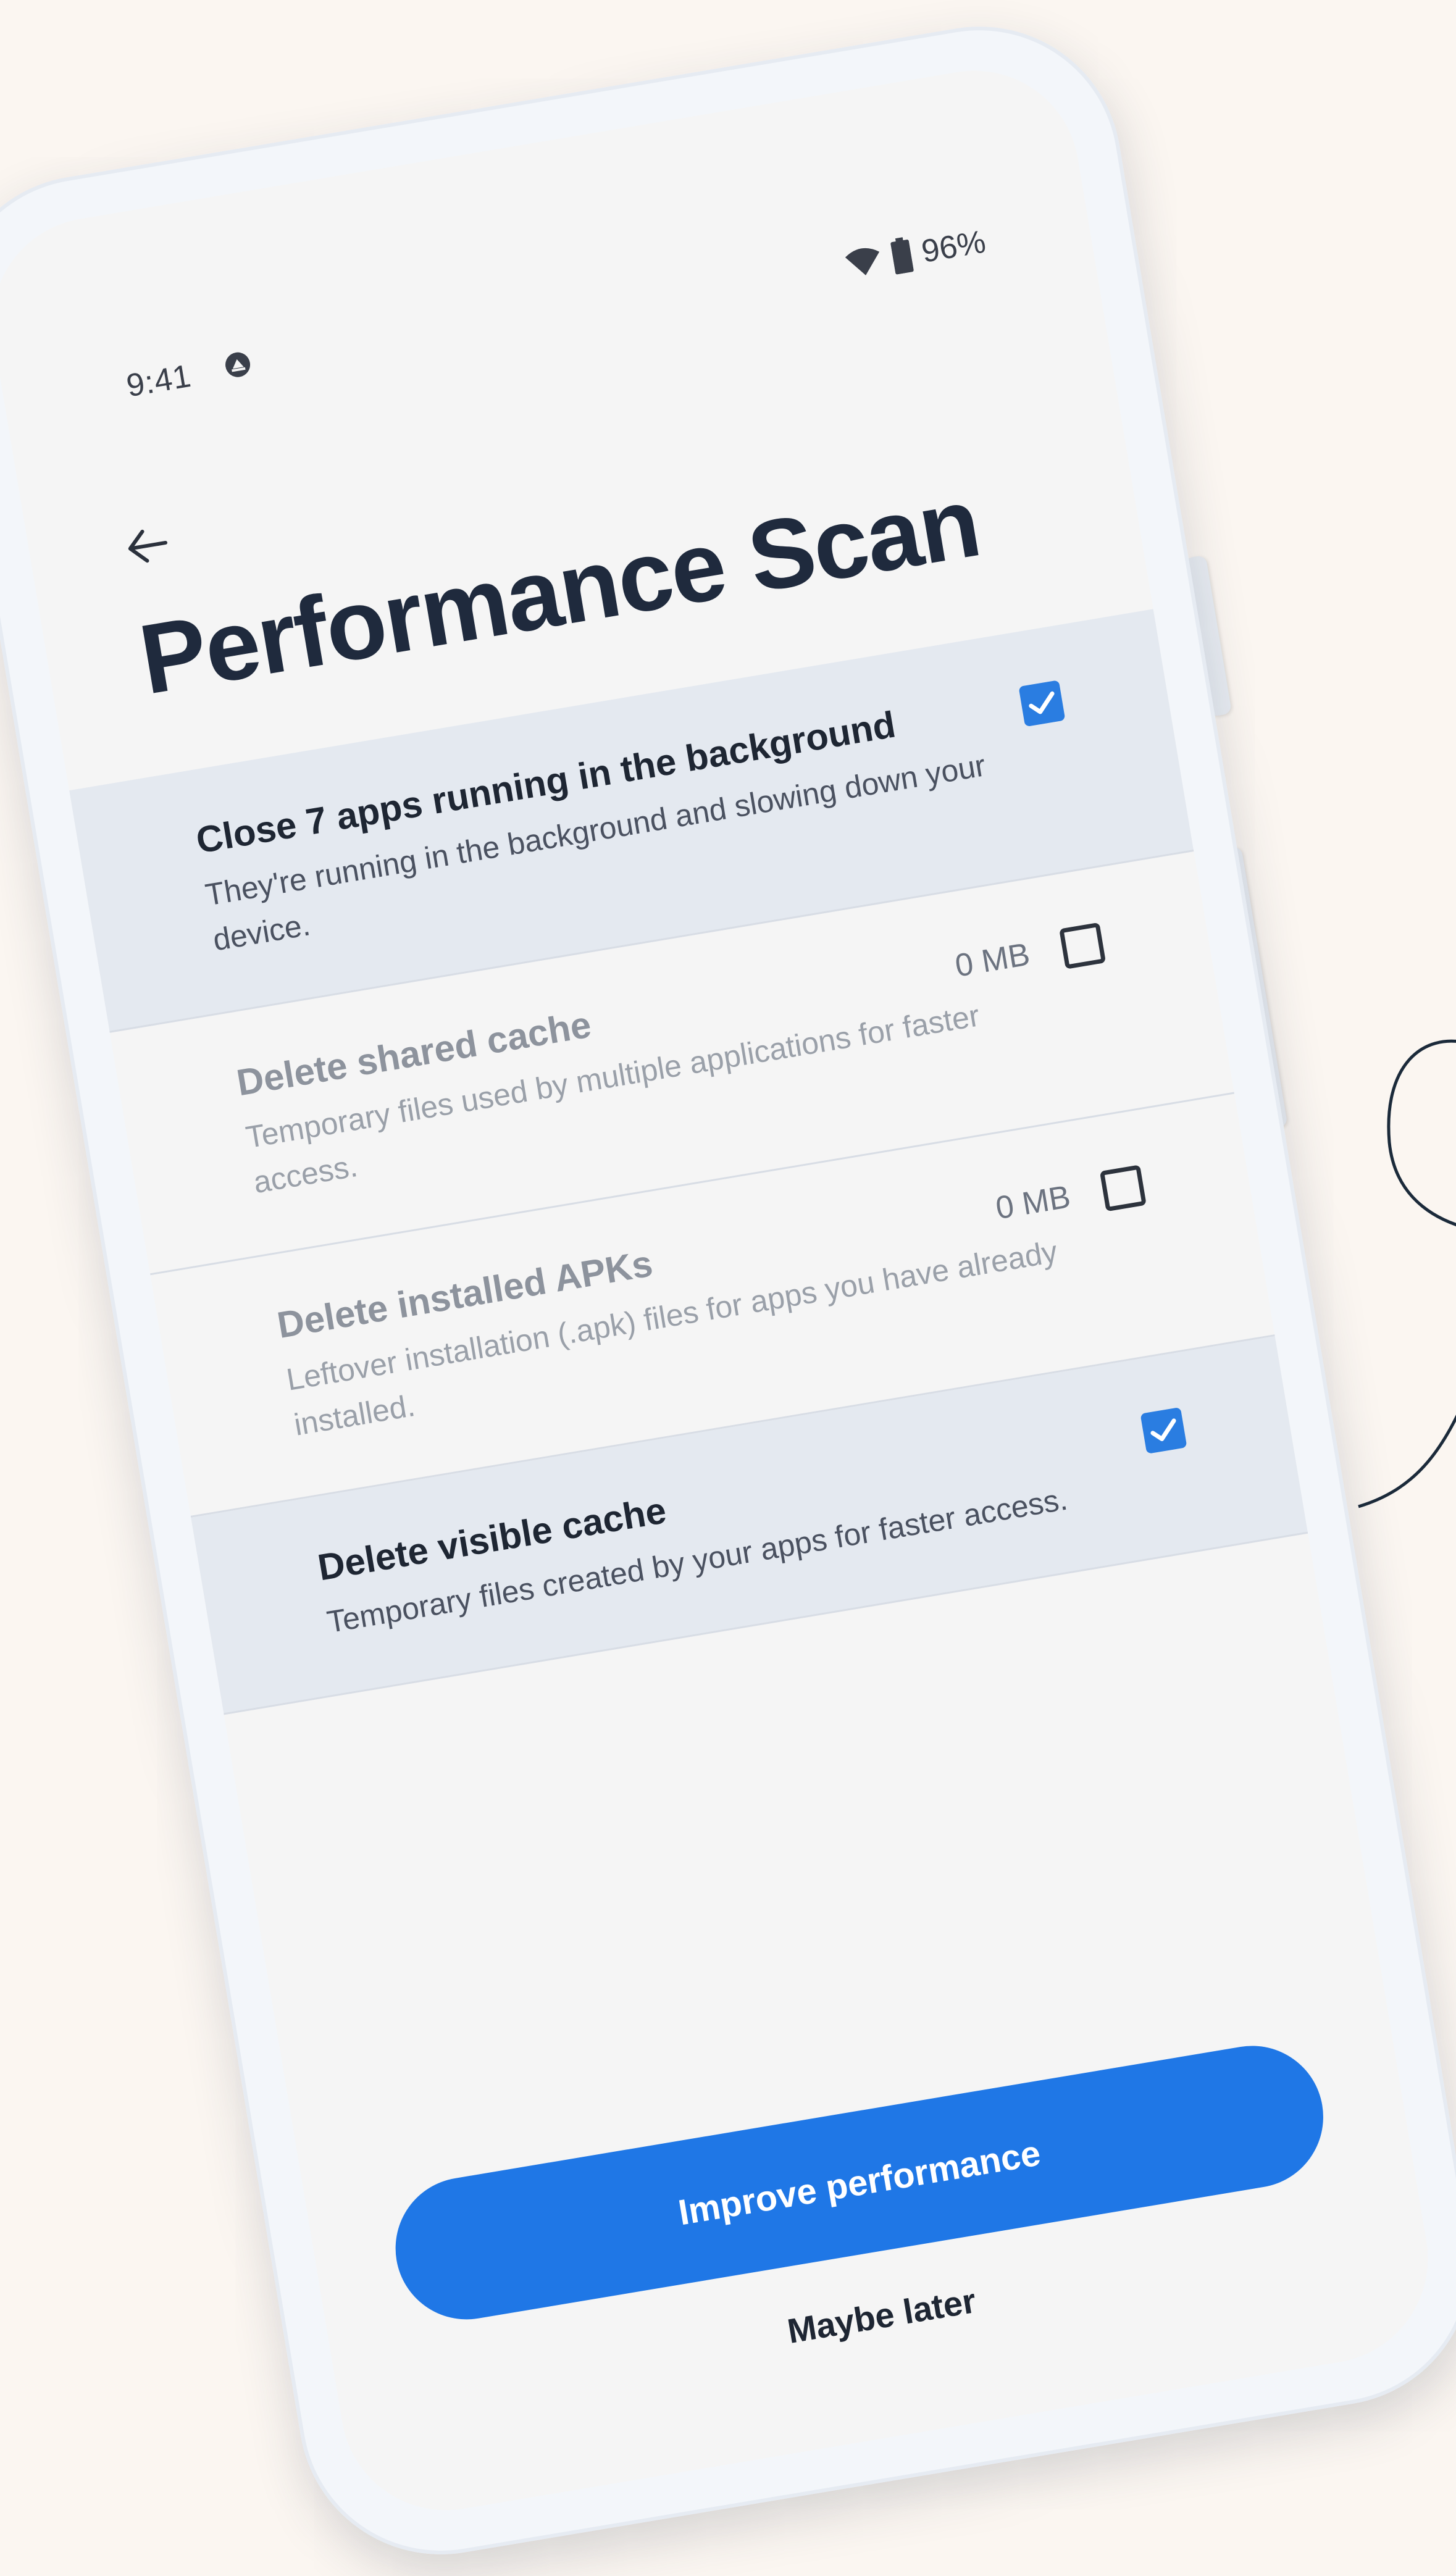 Image resolution: width=1456 pixels, height=2576 pixels. I want to click on battery-percent: 96%, so click(954, 247).